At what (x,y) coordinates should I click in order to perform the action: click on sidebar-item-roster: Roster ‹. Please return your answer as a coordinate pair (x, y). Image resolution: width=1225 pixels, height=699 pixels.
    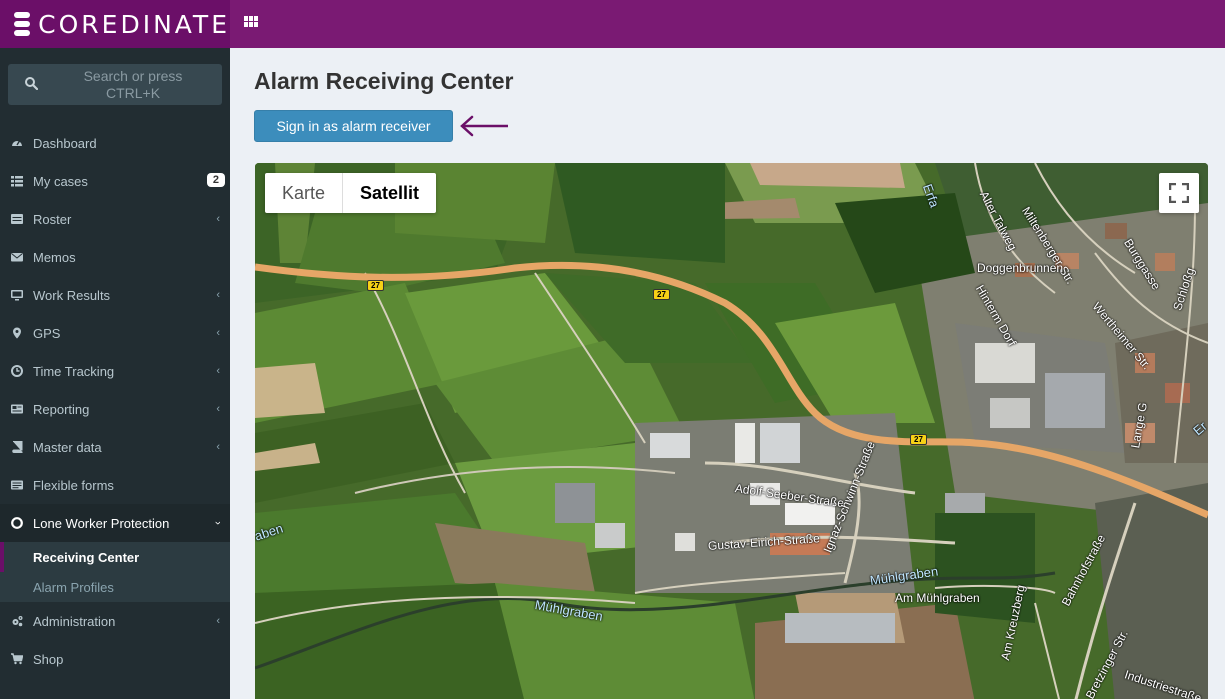
    Looking at the image, I should click on (115, 219).